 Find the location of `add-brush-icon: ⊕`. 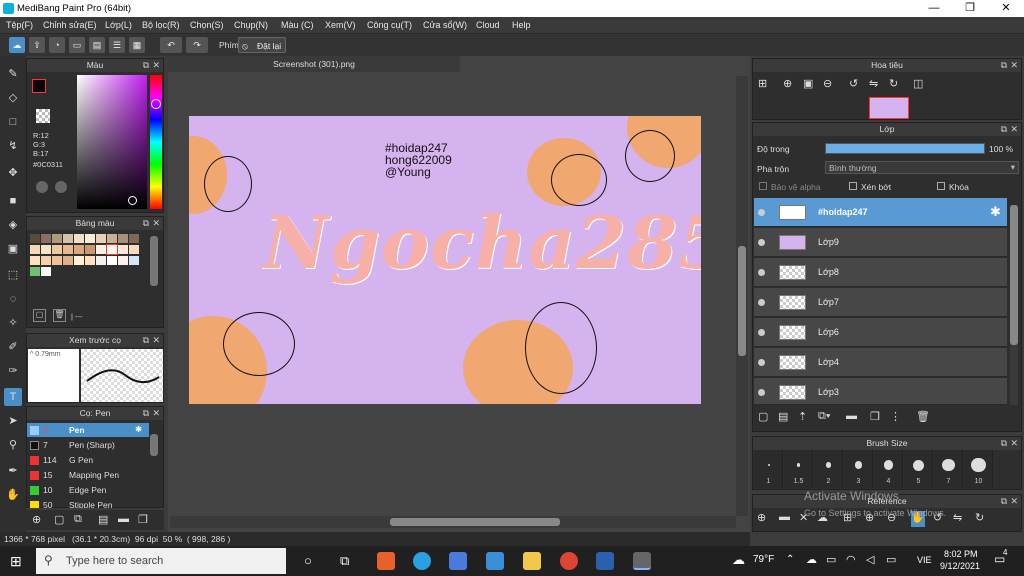

add-brush-icon: ⊕ is located at coordinates (36, 519).